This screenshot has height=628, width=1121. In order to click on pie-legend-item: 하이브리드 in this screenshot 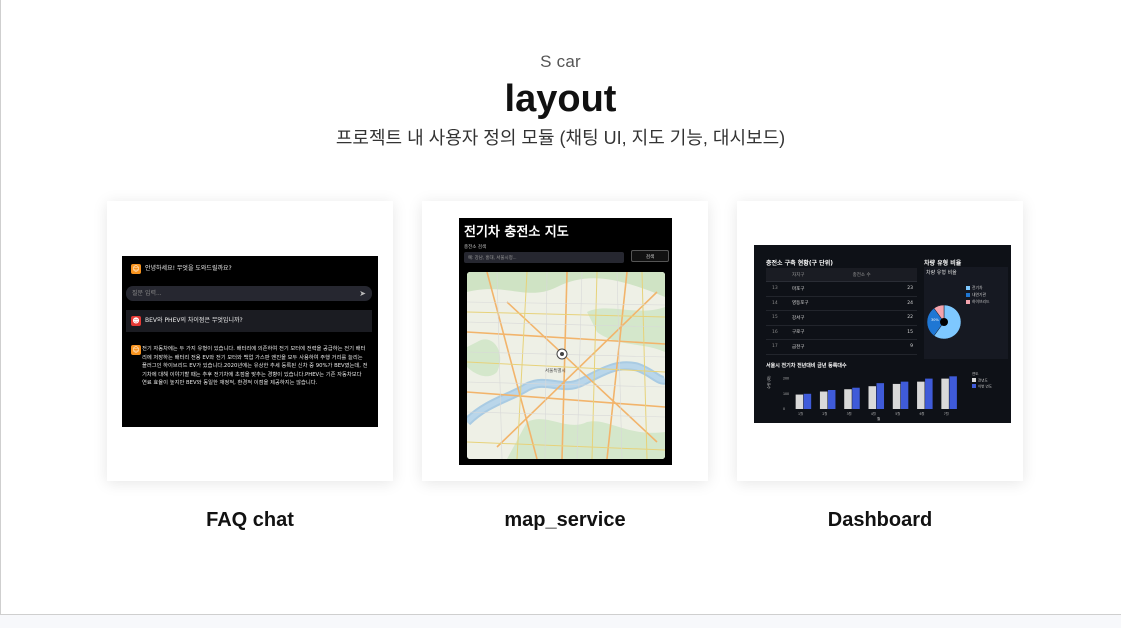, I will do `click(977, 302)`.